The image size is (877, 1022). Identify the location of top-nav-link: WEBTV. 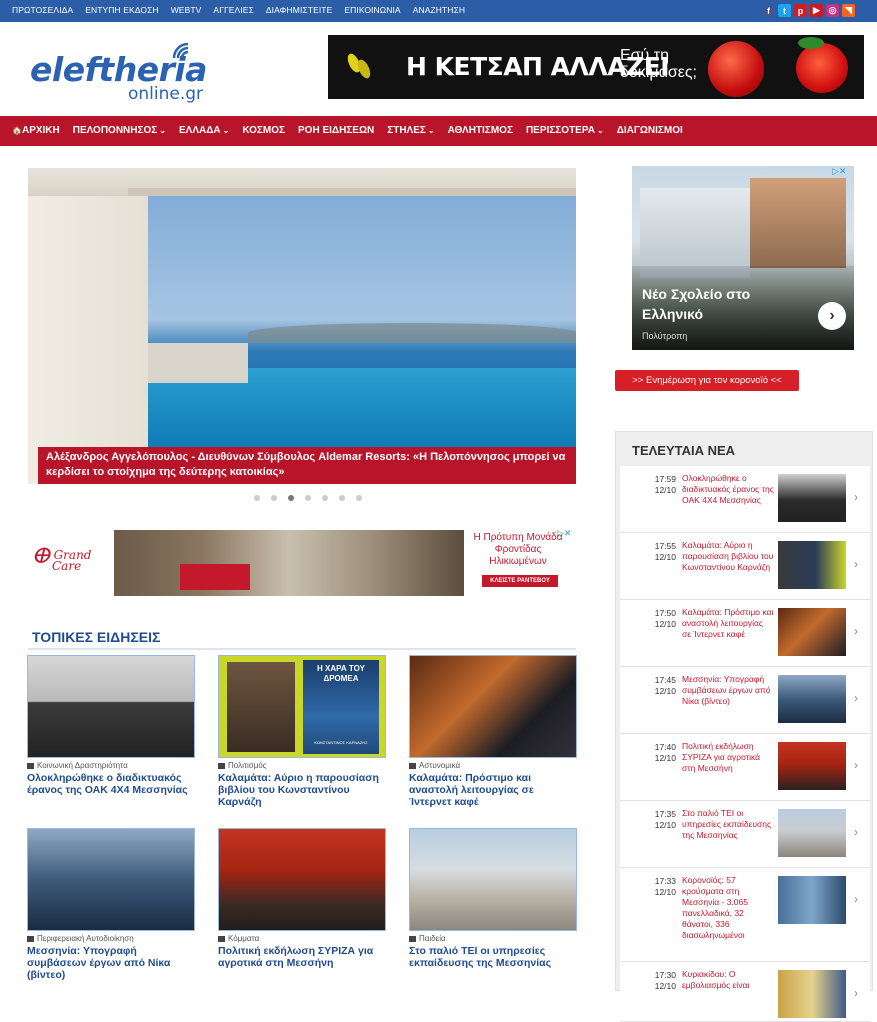
(186, 10).